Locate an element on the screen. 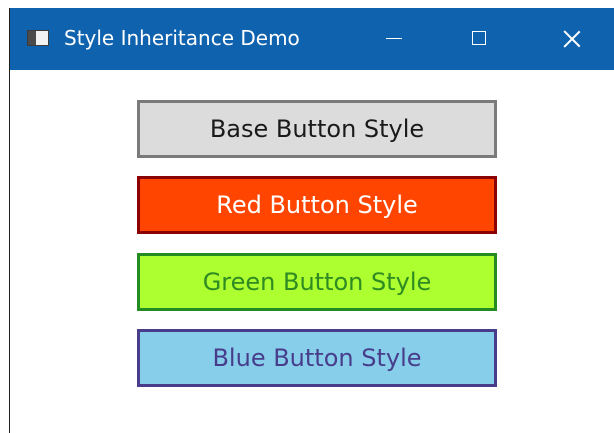 The height and width of the screenshot is (433, 614). app-window-icon is located at coordinates (38, 38).